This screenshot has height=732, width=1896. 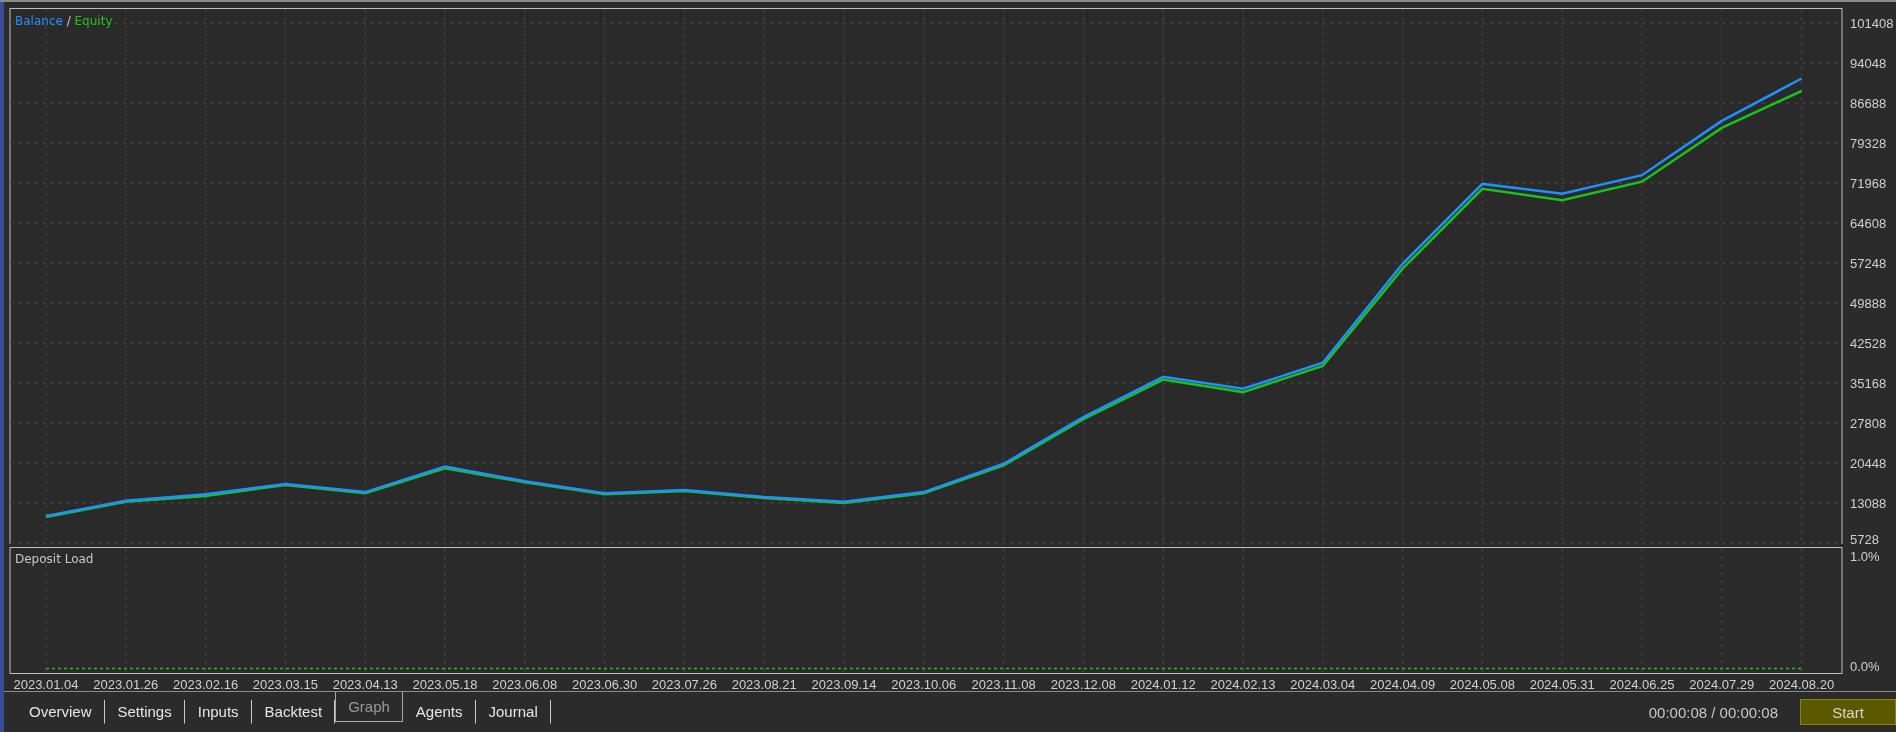 I want to click on axis-label: 2024.05.31, so click(x=1562, y=684).